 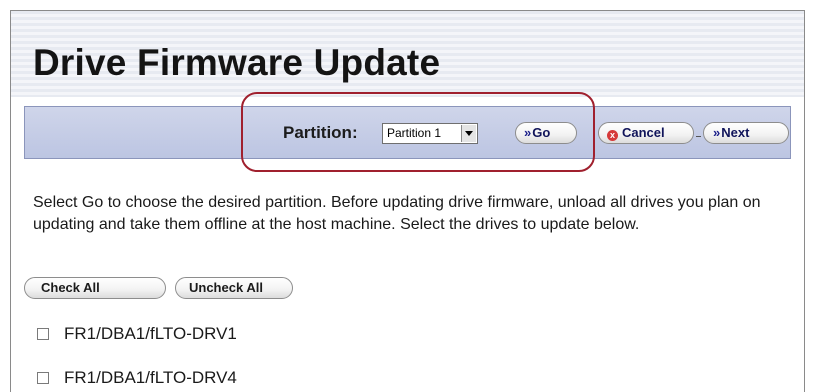 What do you see at coordinates (237, 62) in the screenshot?
I see `page-title: Drive Firmware Update` at bounding box center [237, 62].